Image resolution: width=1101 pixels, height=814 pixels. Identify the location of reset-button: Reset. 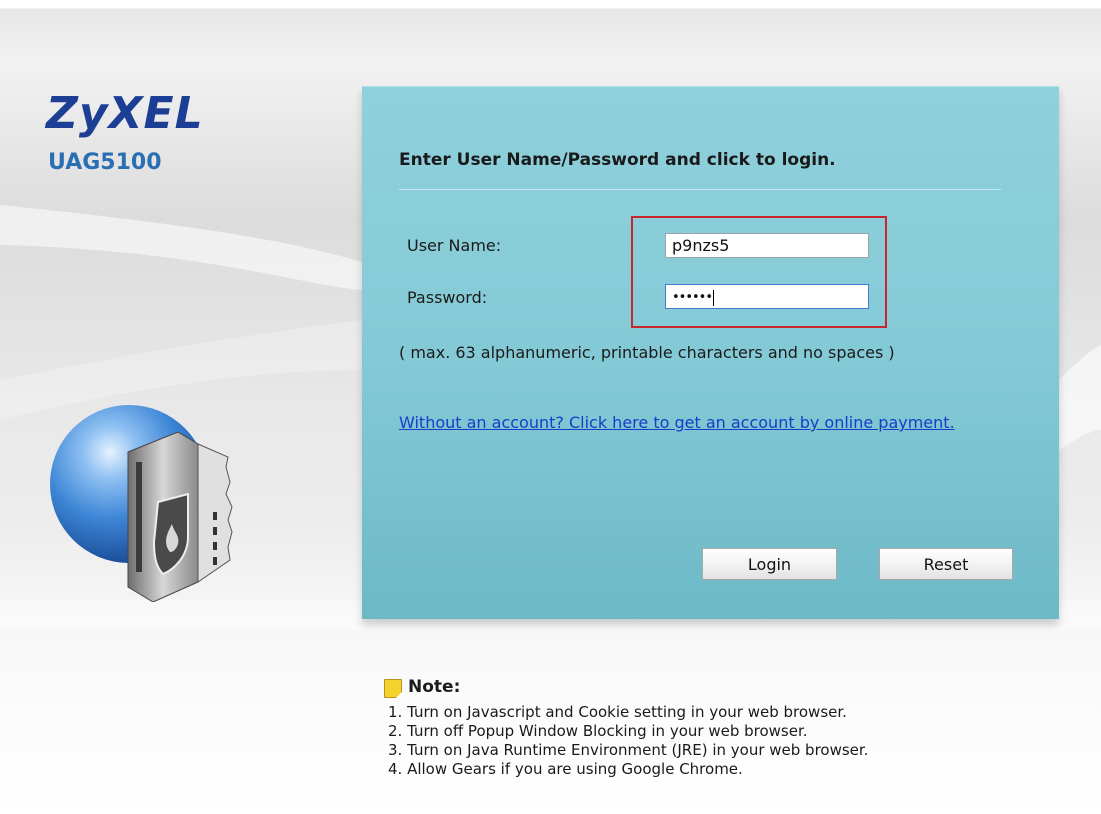
(946, 564).